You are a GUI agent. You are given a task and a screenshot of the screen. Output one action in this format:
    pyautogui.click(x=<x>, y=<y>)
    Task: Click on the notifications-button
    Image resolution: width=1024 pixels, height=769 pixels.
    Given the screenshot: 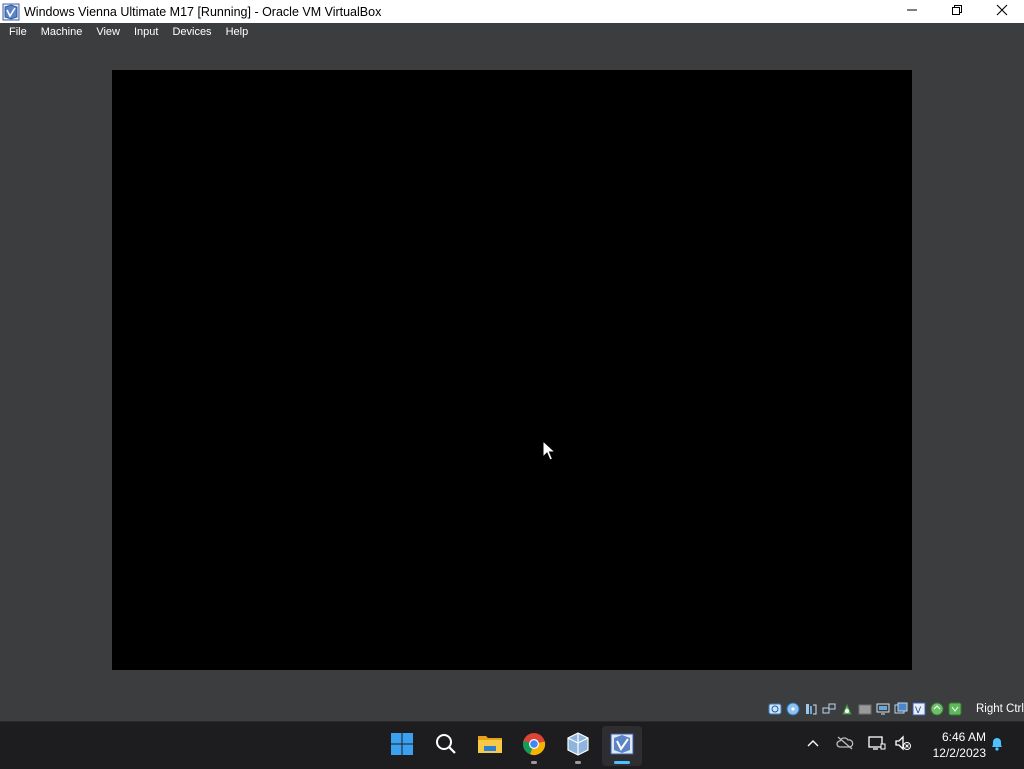 What is the action you would take?
    pyautogui.click(x=997, y=745)
    